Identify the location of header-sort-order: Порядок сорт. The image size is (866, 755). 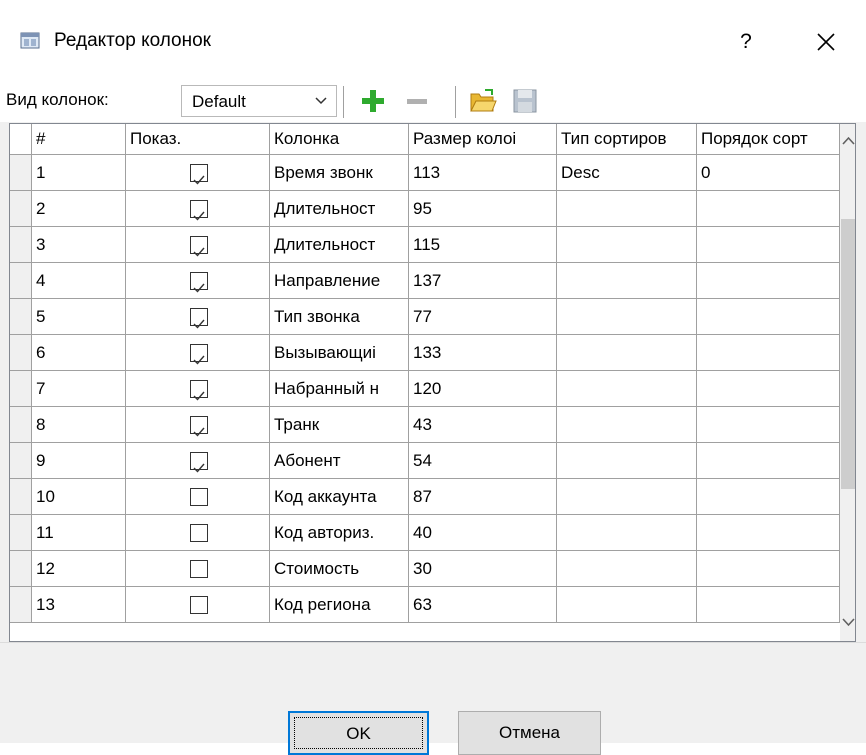
(768, 139).